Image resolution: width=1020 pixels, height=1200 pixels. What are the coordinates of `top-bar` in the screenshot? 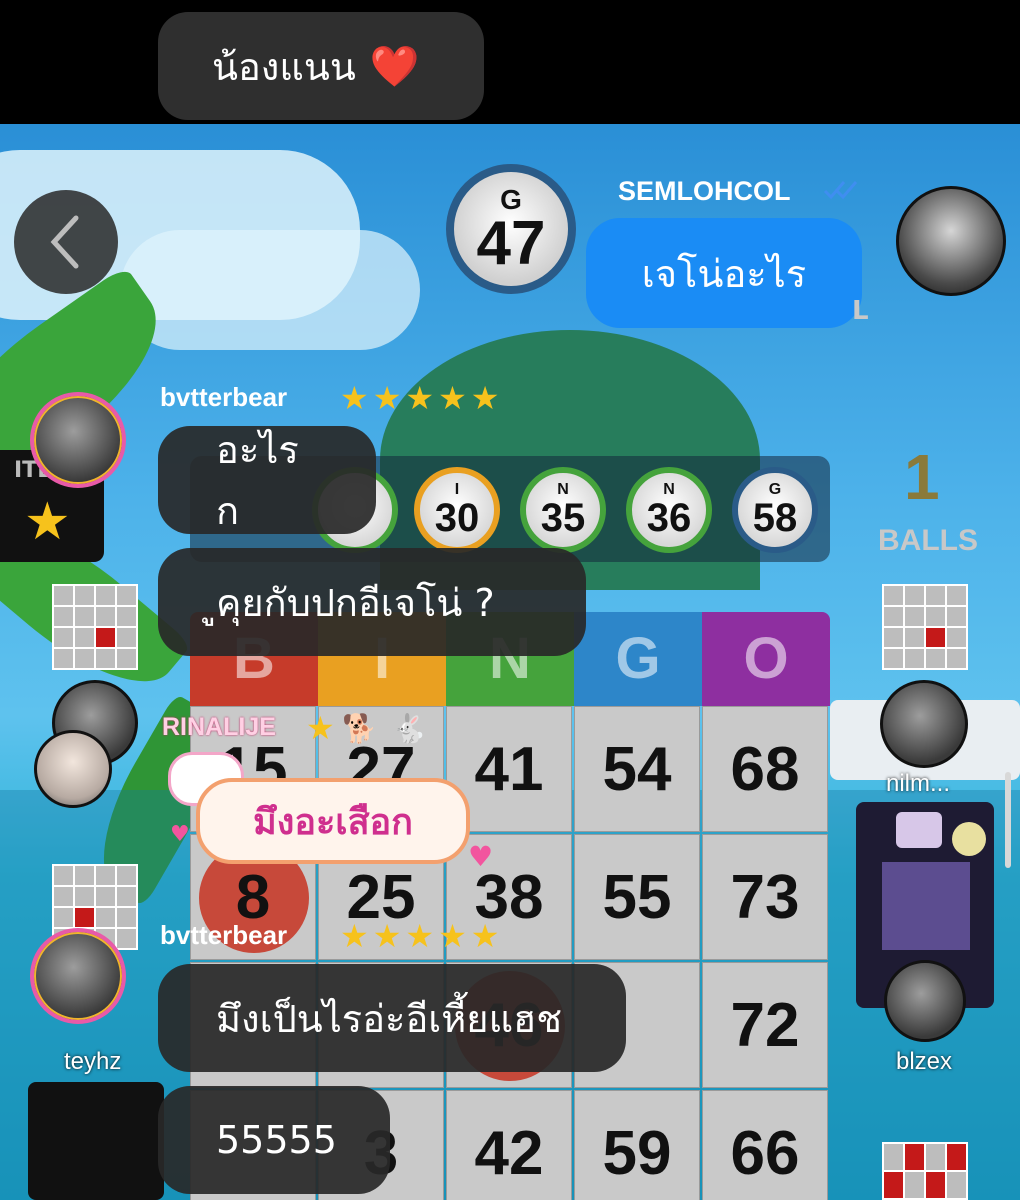 It's located at (510, 62).